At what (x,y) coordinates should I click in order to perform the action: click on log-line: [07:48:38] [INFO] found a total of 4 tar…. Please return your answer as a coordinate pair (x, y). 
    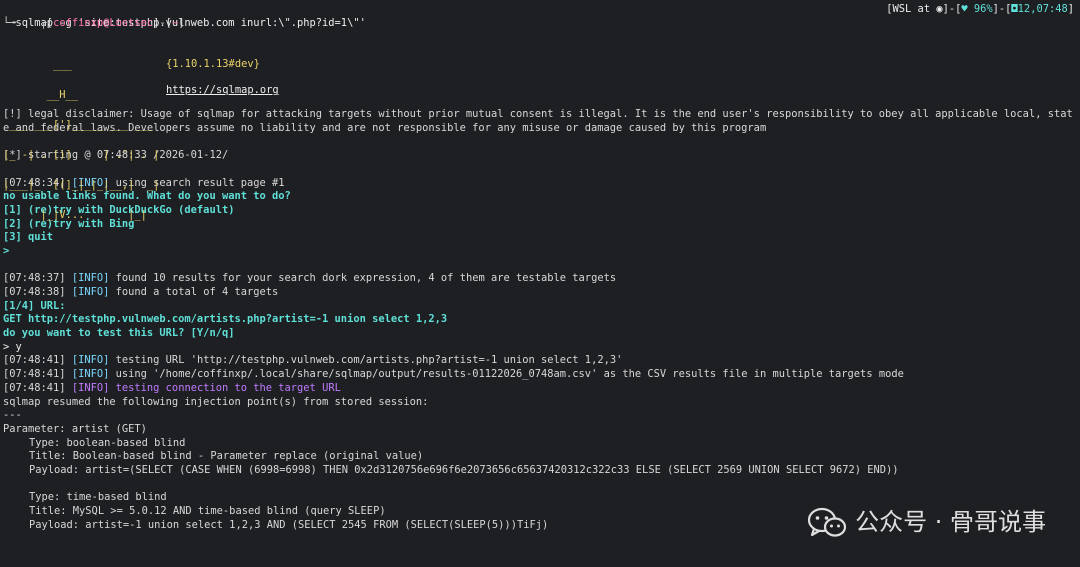
    Looking at the image, I should click on (539, 293).